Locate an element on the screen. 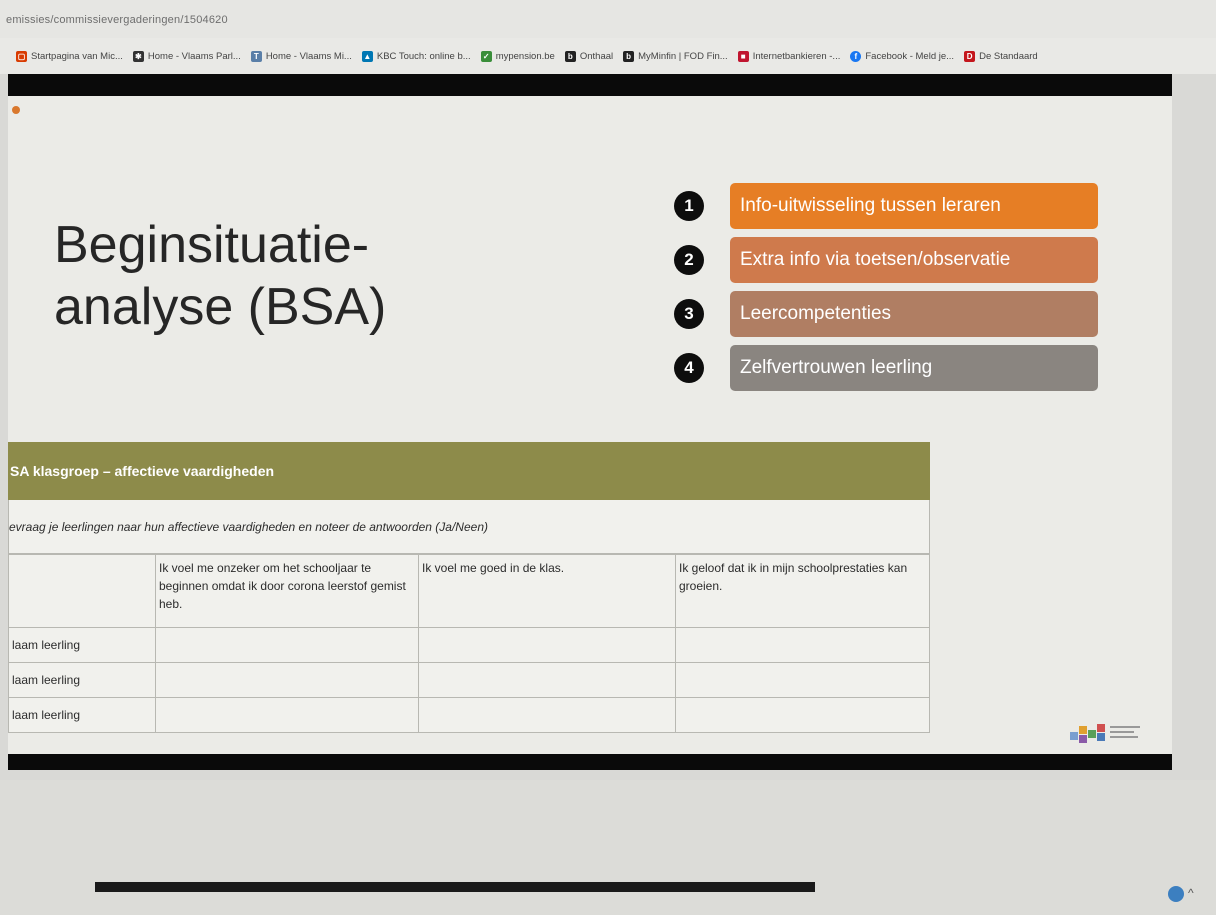  slide-top-bar is located at coordinates (590, 85).